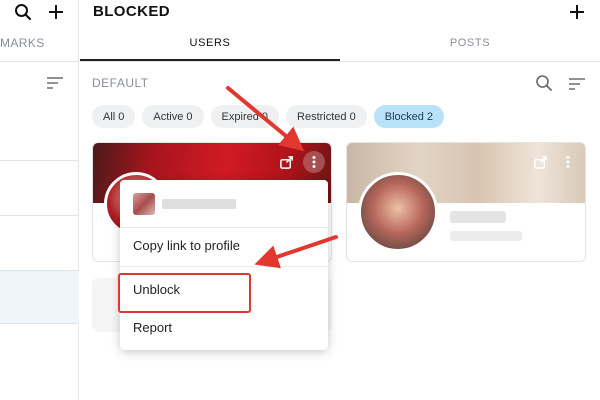  Describe the element at coordinates (56, 12) in the screenshot. I see `plus-icon` at that location.